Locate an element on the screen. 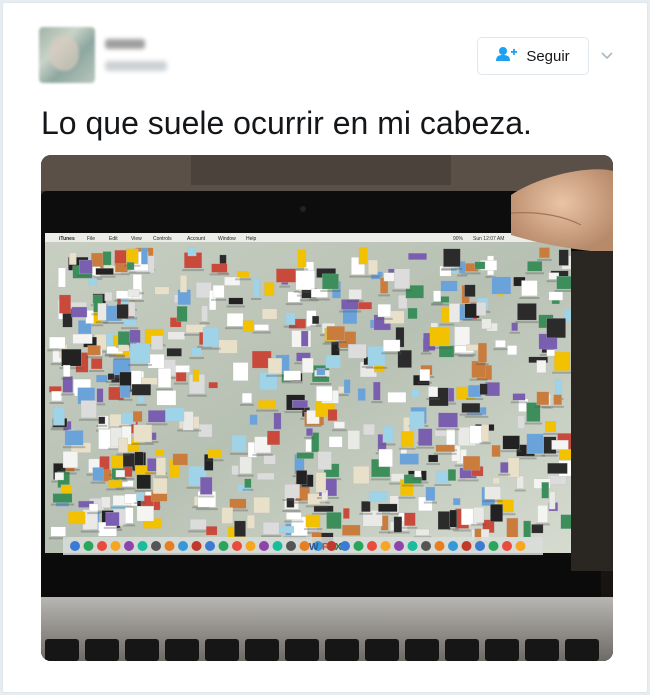  avatar is located at coordinates (67, 55).